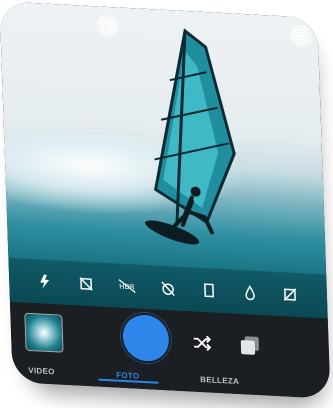 The image size is (333, 408). Describe the element at coordinates (219, 380) in the screenshot. I see `mode-belleza: BELLEZA` at that location.